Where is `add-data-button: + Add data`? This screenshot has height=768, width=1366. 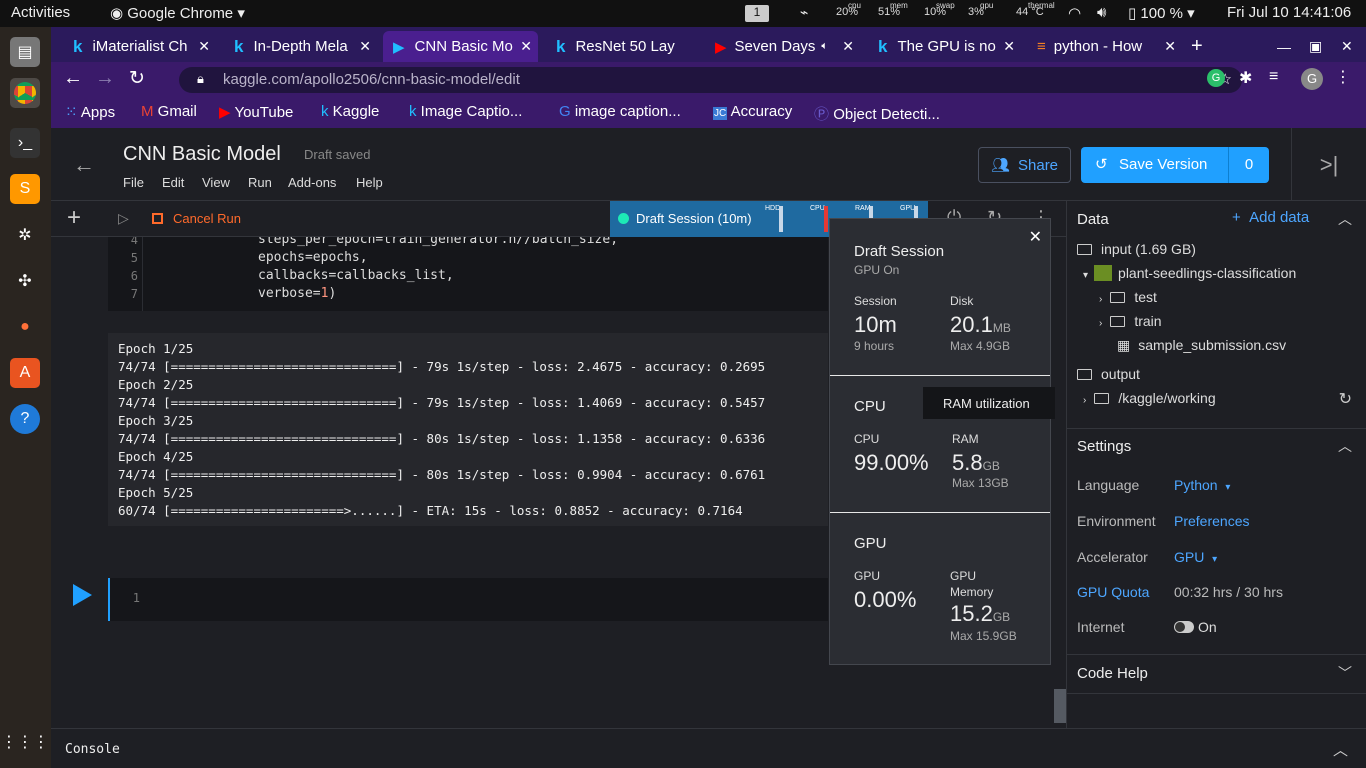
add-data-button: + Add data is located at coordinates (1270, 217).